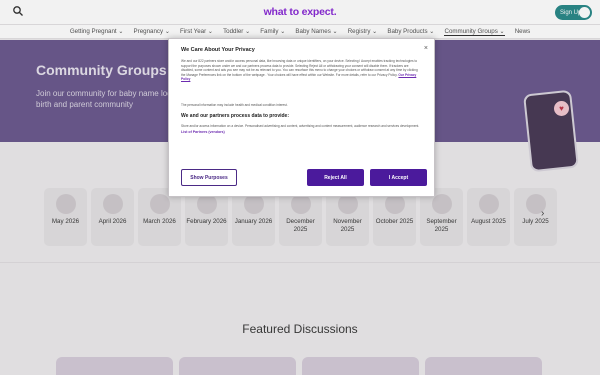  What do you see at coordinates (426, 48) in the screenshot?
I see `close-icon: ×` at bounding box center [426, 48].